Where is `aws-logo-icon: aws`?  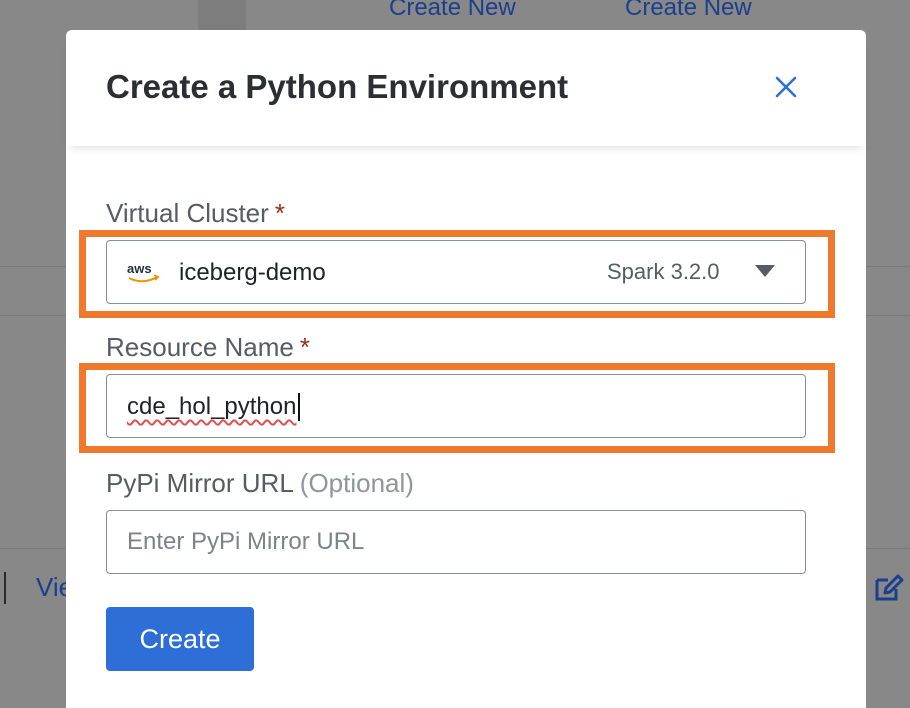
aws-logo-icon: aws is located at coordinates (143, 272).